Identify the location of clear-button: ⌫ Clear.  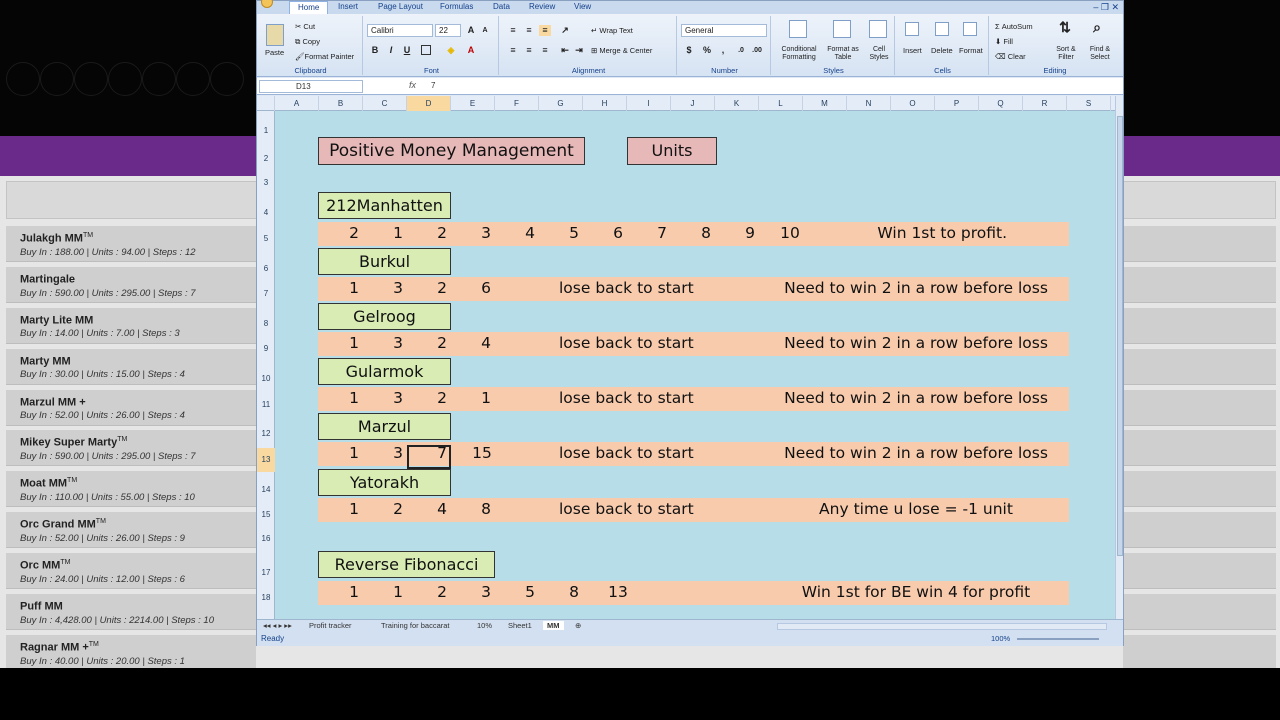
(1010, 56).